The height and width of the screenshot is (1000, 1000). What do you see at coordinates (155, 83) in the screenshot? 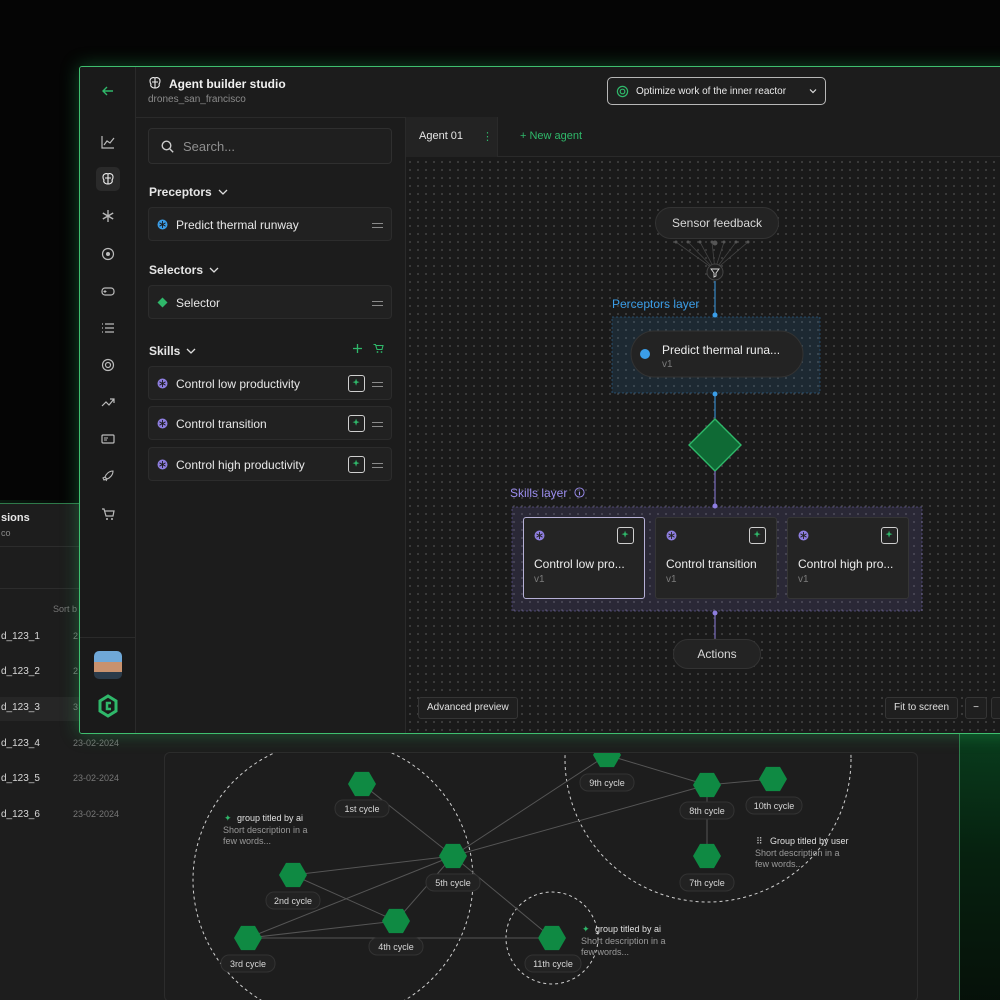
I see `brain-logo-icon` at bounding box center [155, 83].